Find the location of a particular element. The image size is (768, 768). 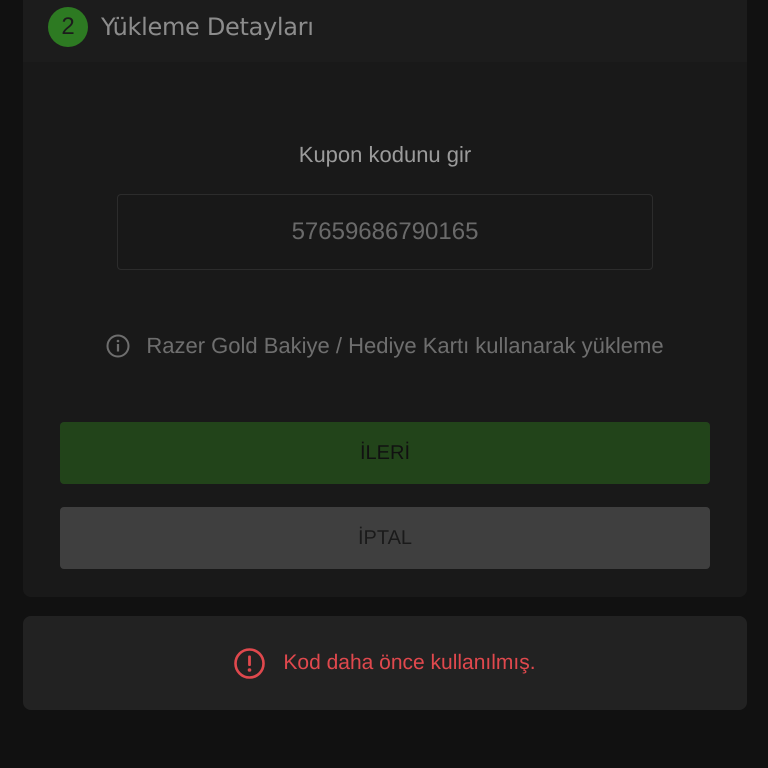

coupon-label: Kupon kodunu gir is located at coordinates (385, 155).